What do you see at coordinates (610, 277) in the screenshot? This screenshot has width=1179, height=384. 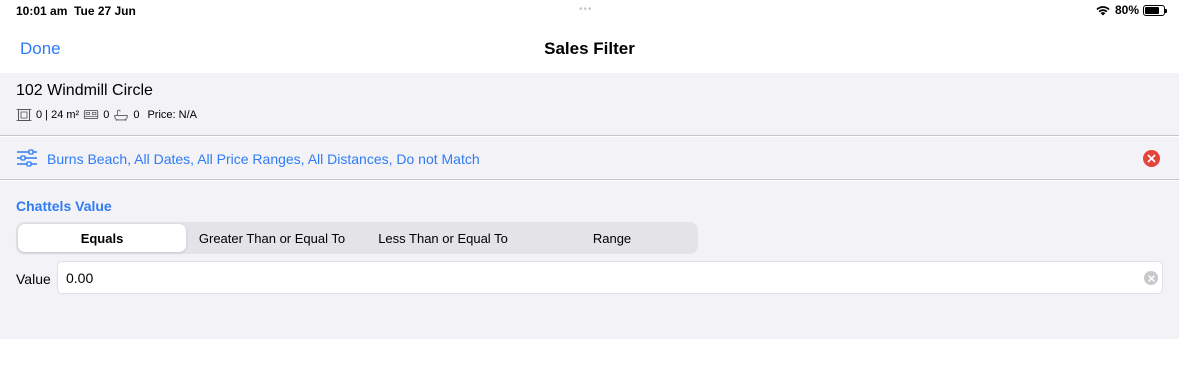 I see `value-input` at bounding box center [610, 277].